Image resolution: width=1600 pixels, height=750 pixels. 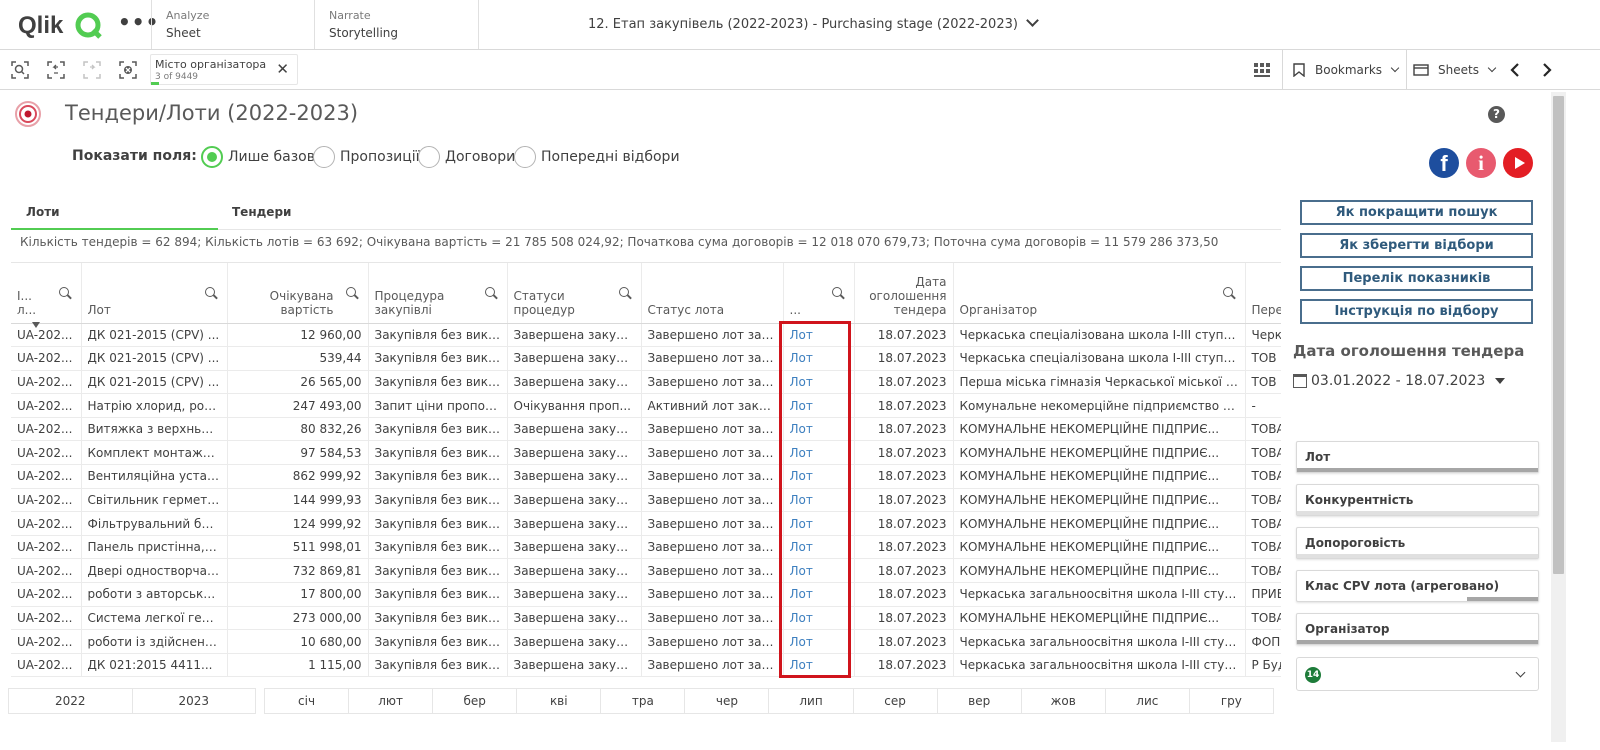 I want to click on table-cell: ФОП, so click(x=1263, y=641).